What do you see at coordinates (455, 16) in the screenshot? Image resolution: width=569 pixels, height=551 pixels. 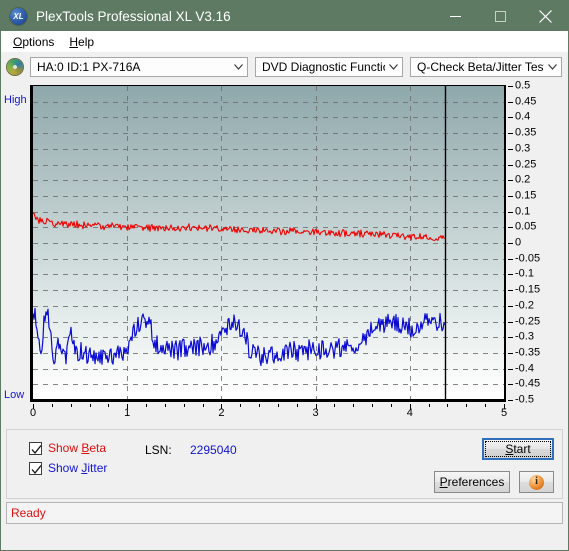 I see `minimize-icon` at bounding box center [455, 16].